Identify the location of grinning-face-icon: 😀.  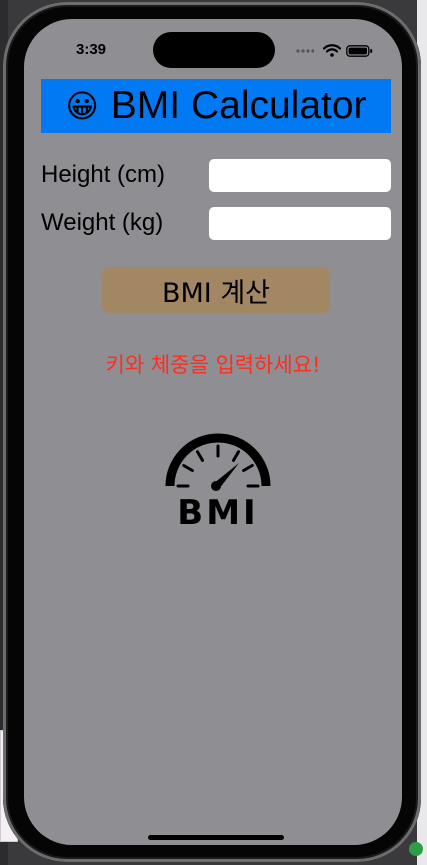
(82, 106).